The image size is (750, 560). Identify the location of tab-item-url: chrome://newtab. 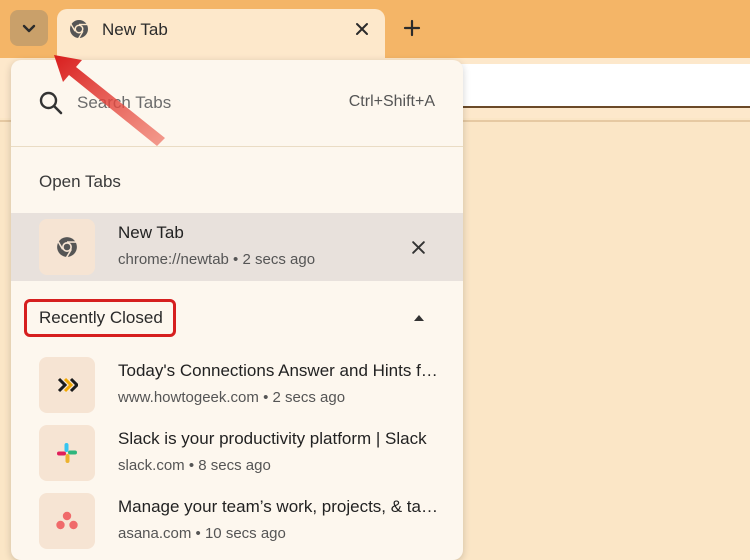
(173, 259).